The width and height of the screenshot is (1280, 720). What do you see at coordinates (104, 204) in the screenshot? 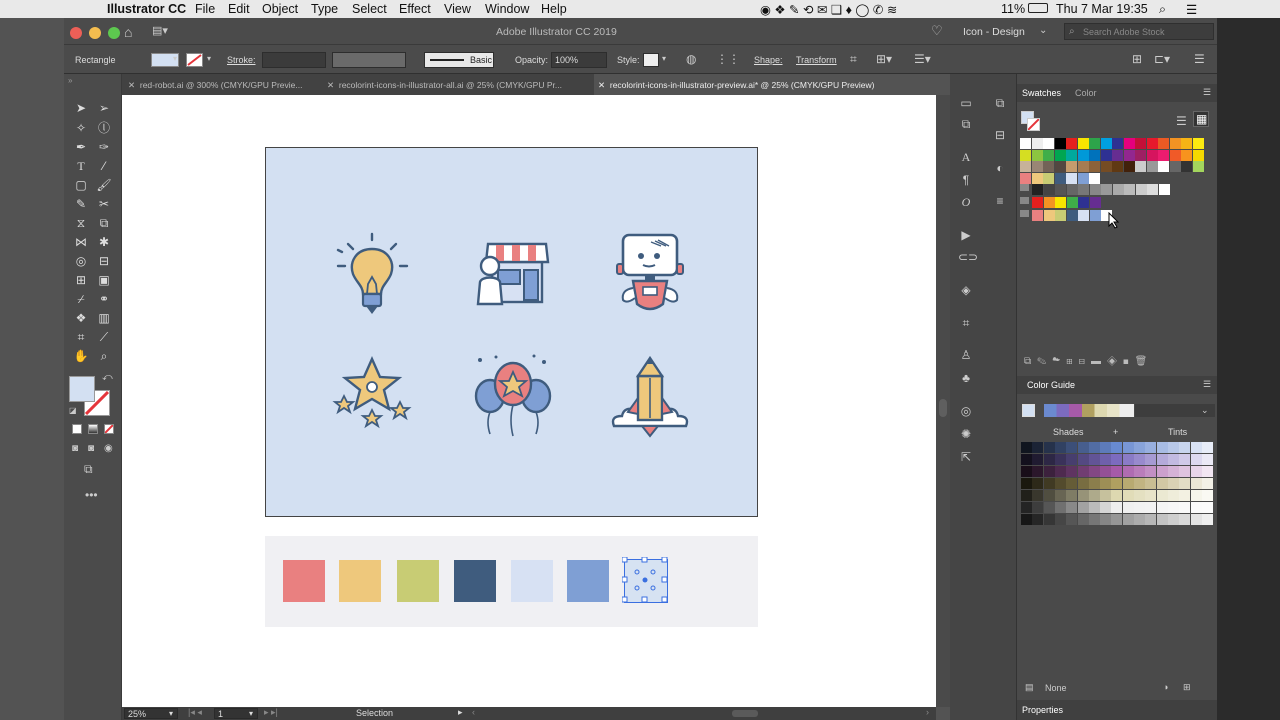
I see `scissors-tool-icon: ✂` at bounding box center [104, 204].